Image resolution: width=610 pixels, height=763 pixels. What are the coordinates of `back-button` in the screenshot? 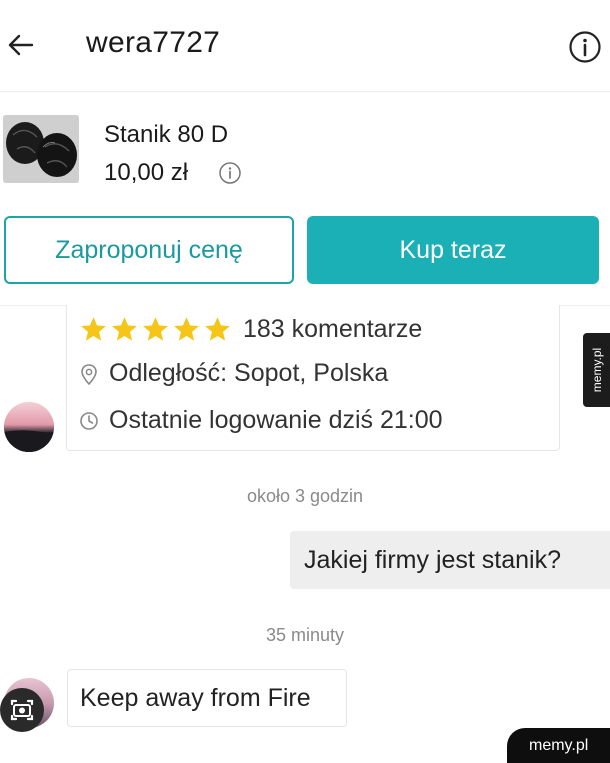 It's located at (21, 45).